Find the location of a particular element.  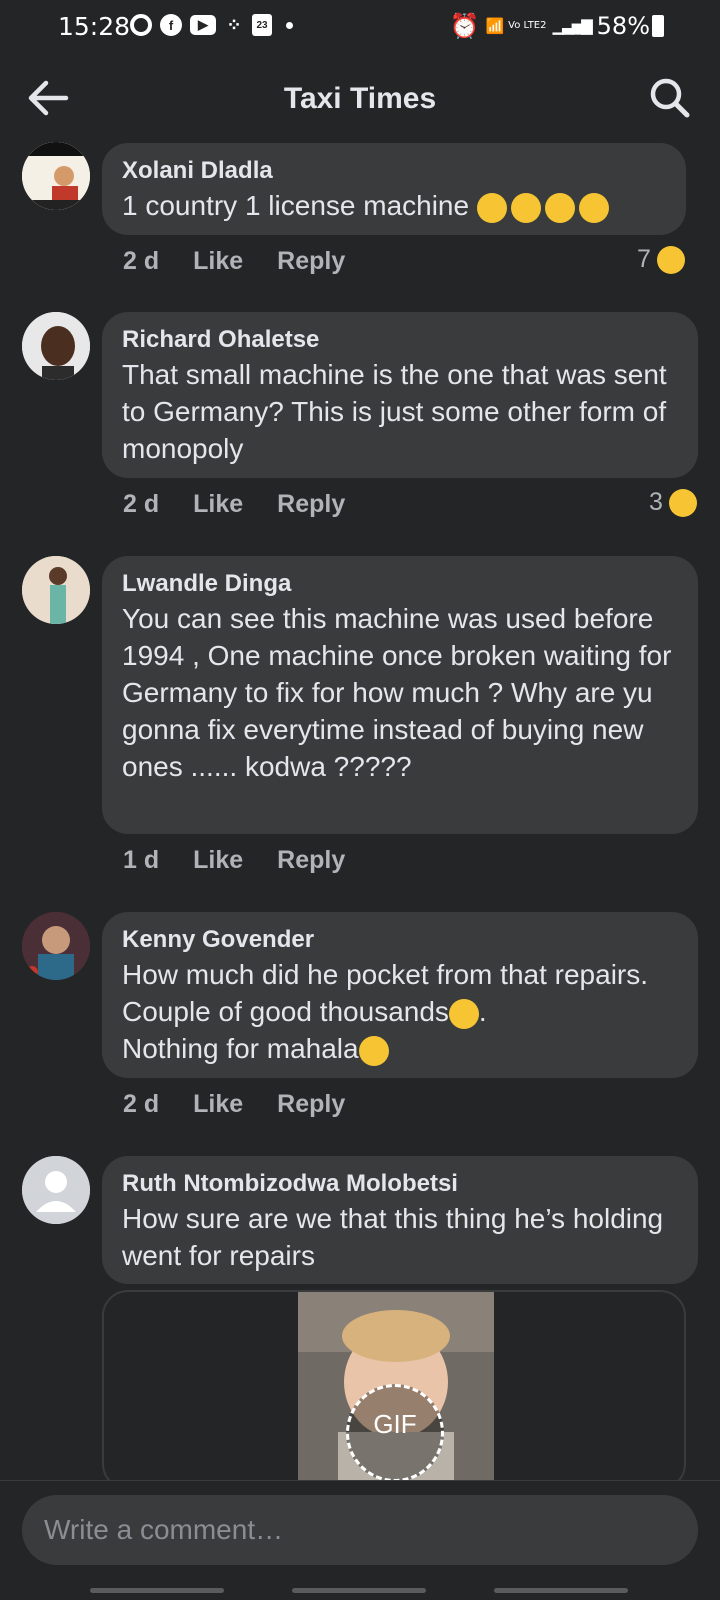

system-nav-bar is located at coordinates (360, 1588).